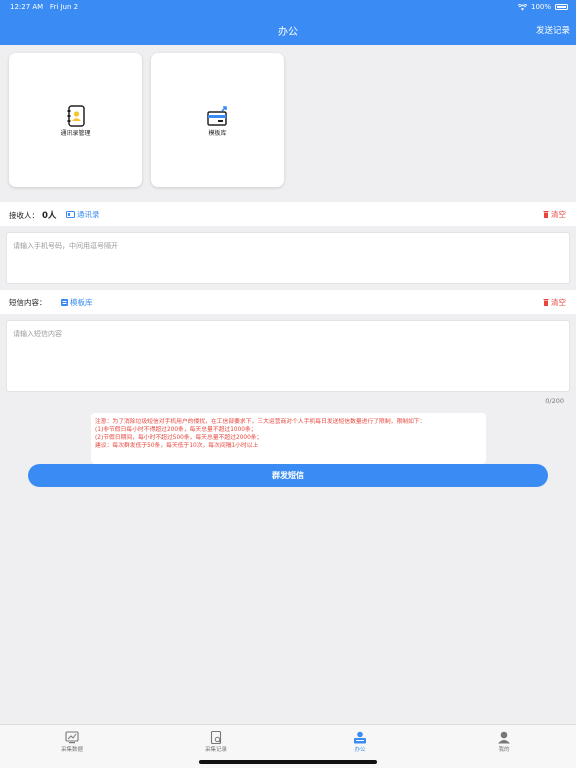  I want to click on record-icon, so click(216, 737).